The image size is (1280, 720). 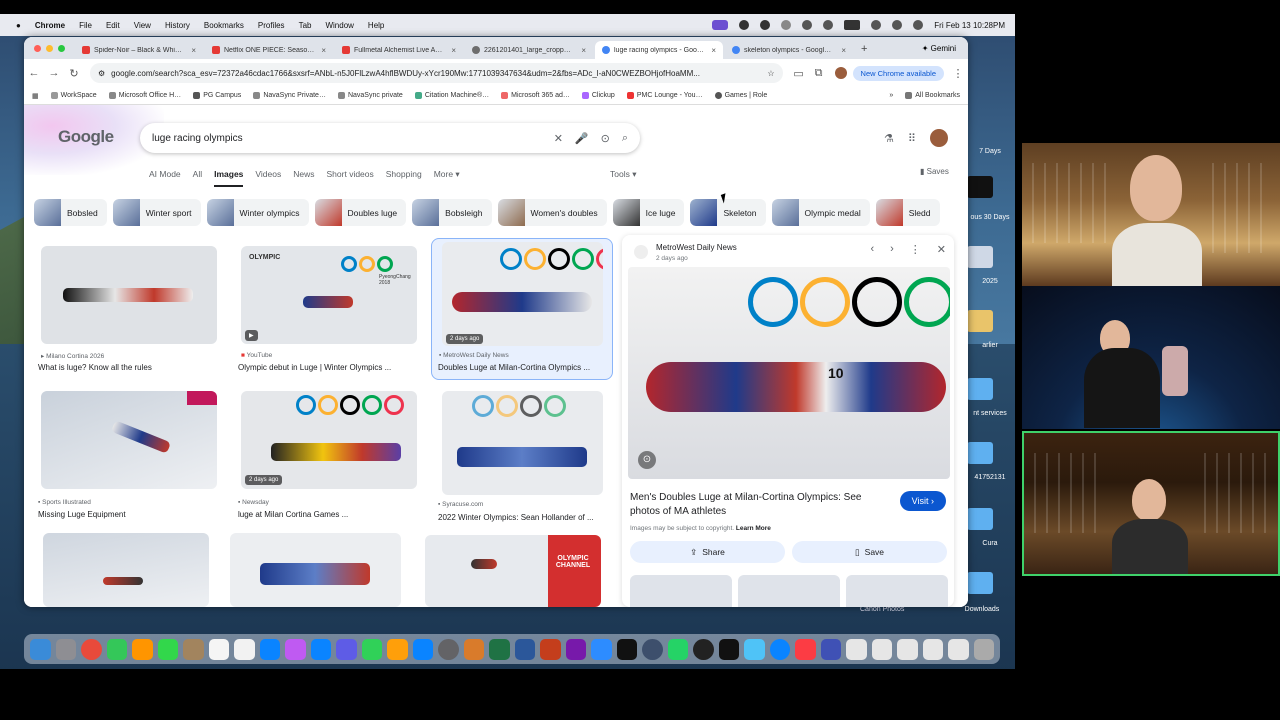 I want to click on tab-image-file: 2261201401_large_cropp… ×, so click(x=529, y=50).